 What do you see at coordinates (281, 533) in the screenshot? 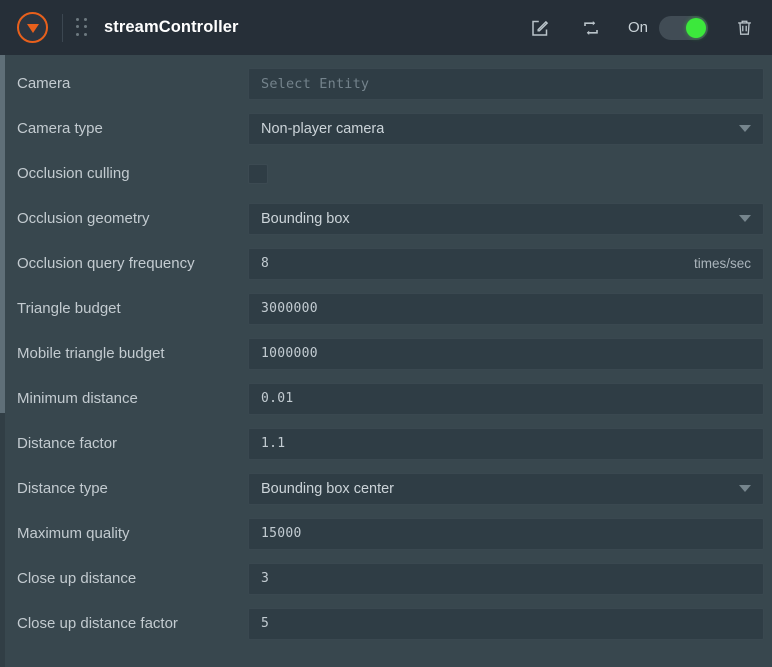
I see `value-maximum-quality: 15000` at bounding box center [281, 533].